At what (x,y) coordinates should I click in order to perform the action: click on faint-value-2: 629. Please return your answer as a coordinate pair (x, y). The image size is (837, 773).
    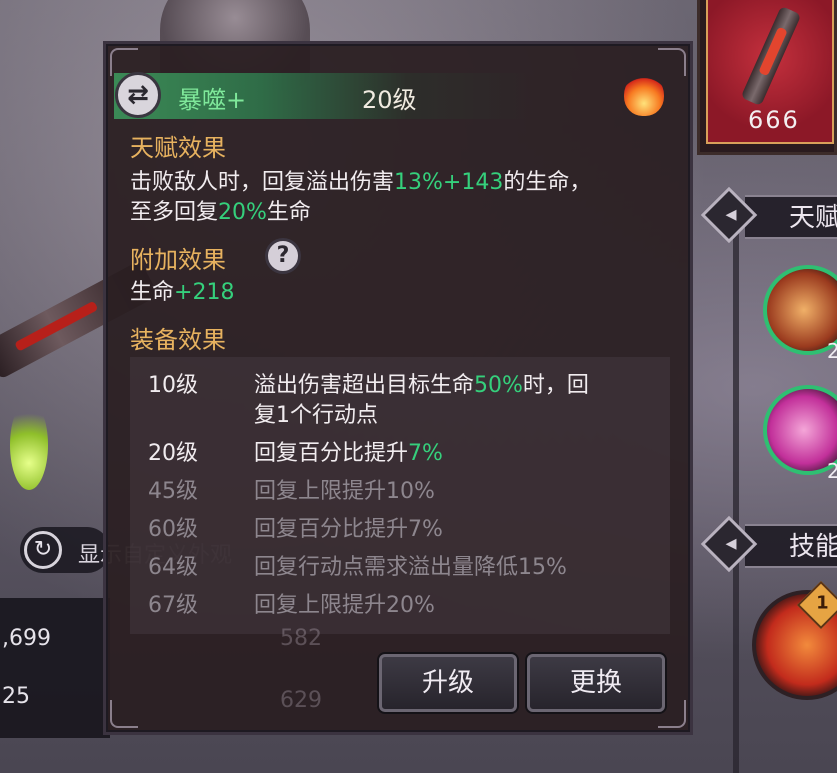
    Looking at the image, I should click on (301, 700).